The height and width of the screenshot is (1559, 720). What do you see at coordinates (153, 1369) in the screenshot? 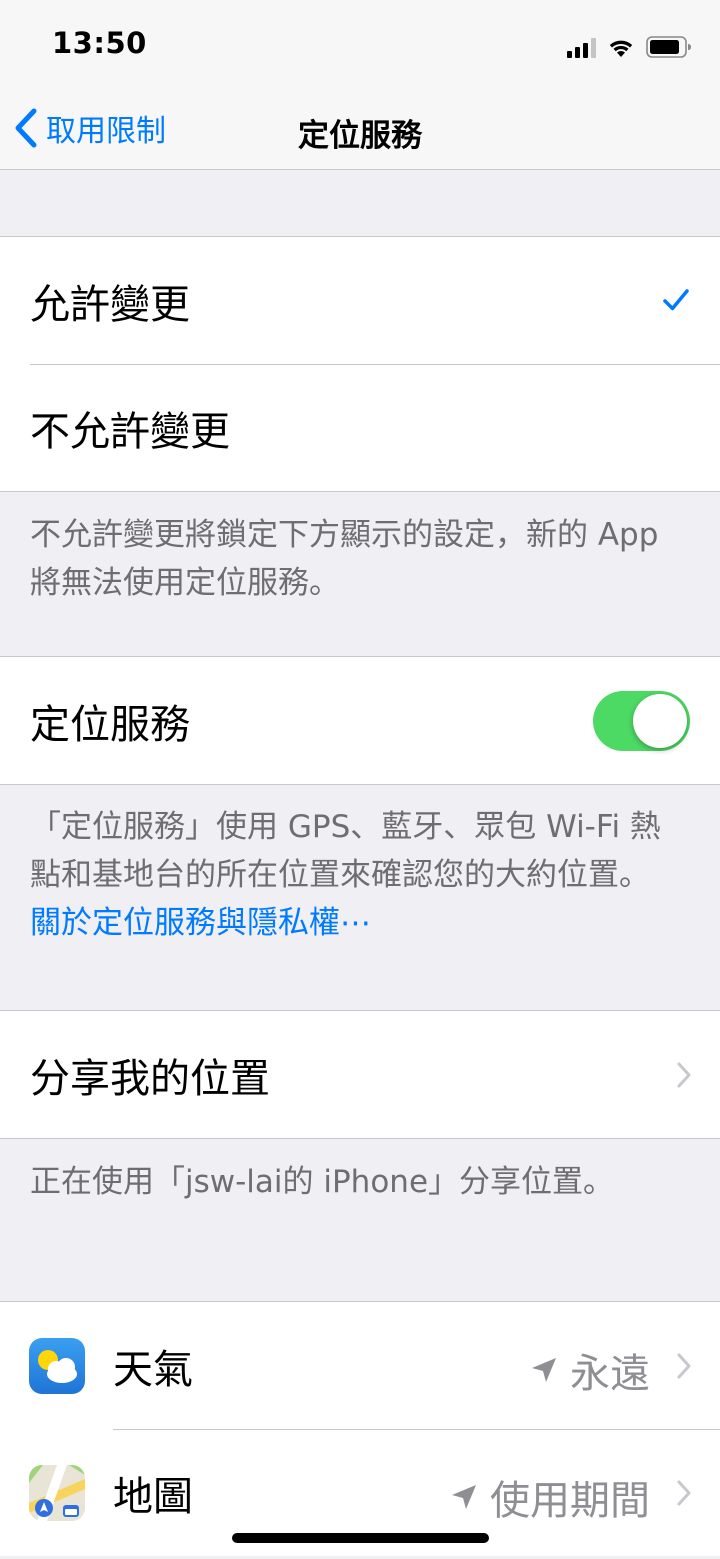
I see `app-name: 天氣` at bounding box center [153, 1369].